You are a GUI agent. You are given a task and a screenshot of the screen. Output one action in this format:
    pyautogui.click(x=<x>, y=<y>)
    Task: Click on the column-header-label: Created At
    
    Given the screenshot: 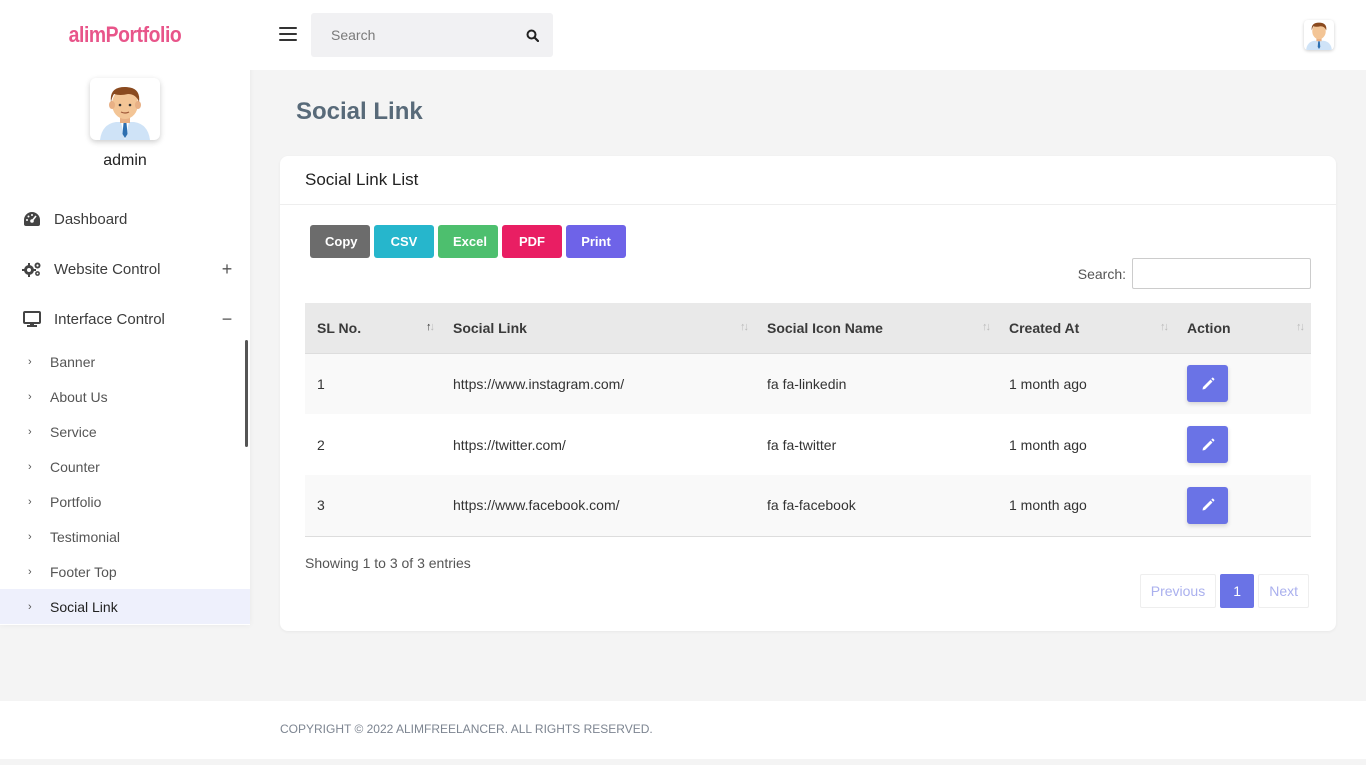 What is the action you would take?
    pyautogui.click(x=1044, y=327)
    